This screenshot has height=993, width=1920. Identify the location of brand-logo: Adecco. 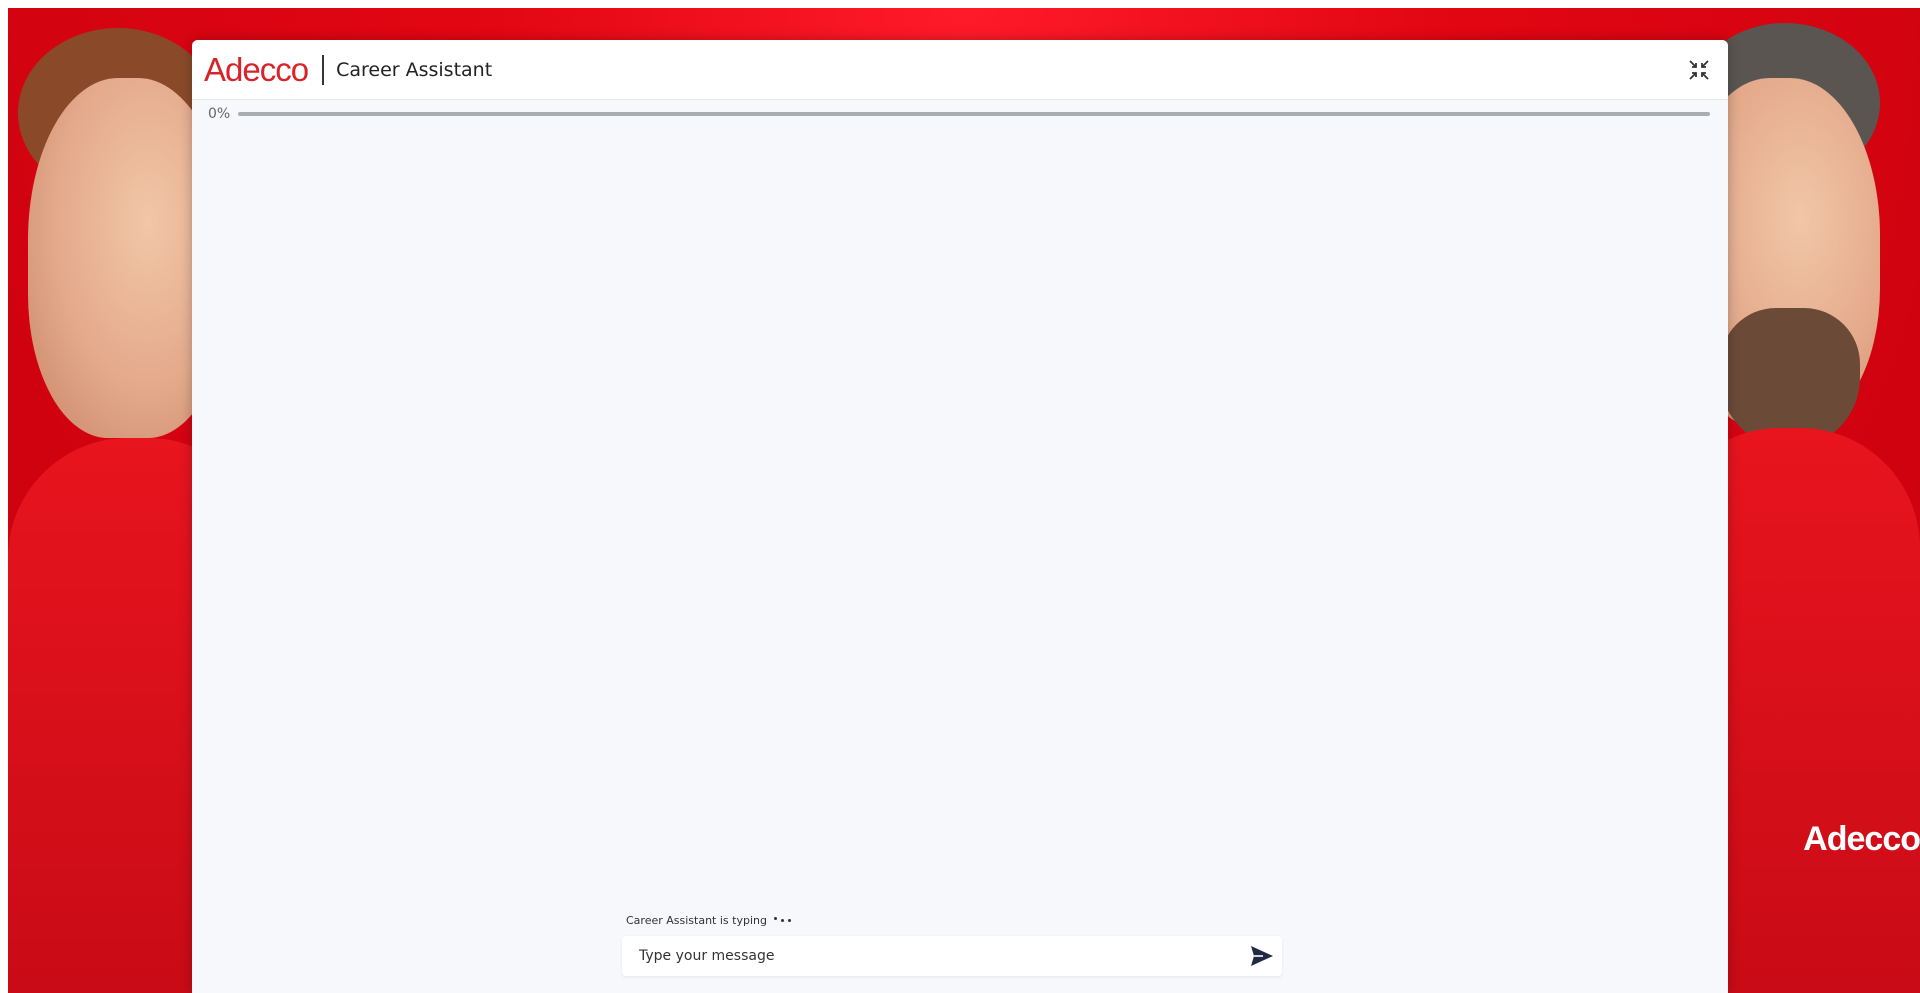
(256, 69).